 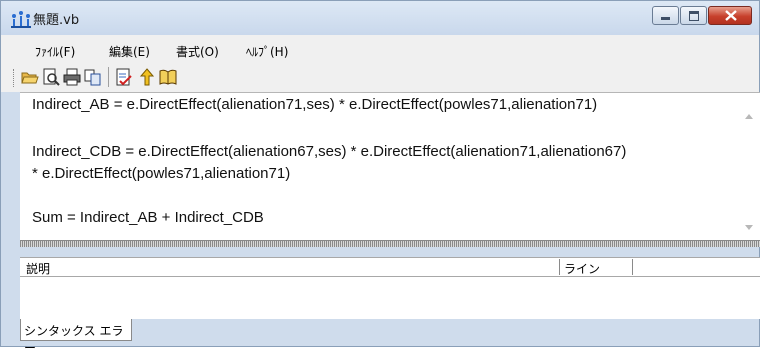 I want to click on tab-label: シンタックス エラー, so click(x=74, y=339).